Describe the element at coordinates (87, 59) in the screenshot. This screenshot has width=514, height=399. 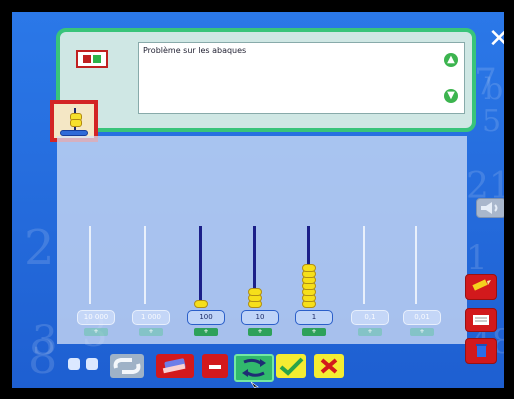
I see `red-swatch` at that location.